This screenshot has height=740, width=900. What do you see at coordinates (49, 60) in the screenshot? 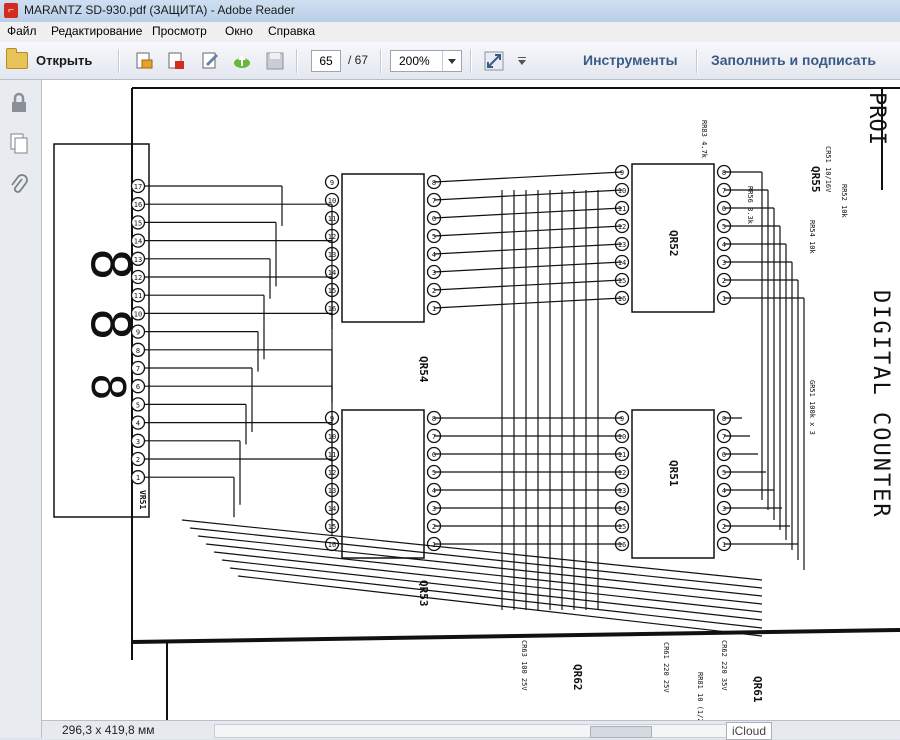
I see `open-button: Открыть` at bounding box center [49, 60].